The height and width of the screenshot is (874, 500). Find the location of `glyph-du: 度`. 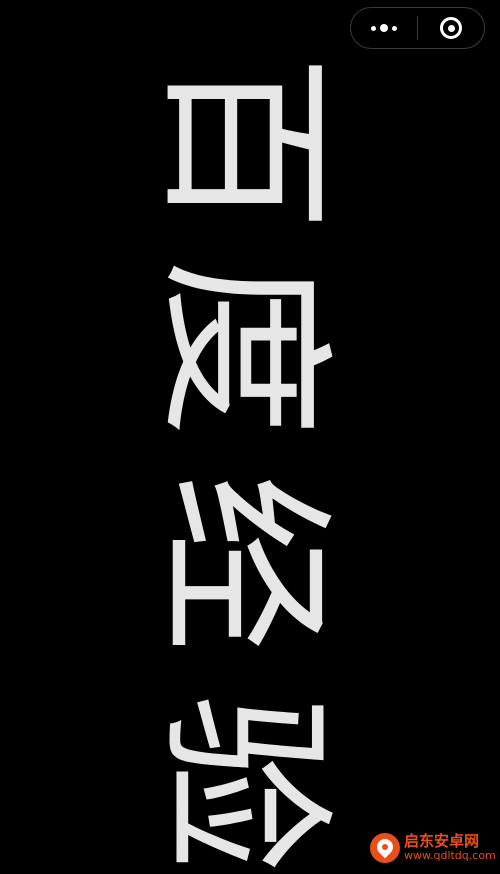

glyph-du: 度 is located at coordinates (243, 348).